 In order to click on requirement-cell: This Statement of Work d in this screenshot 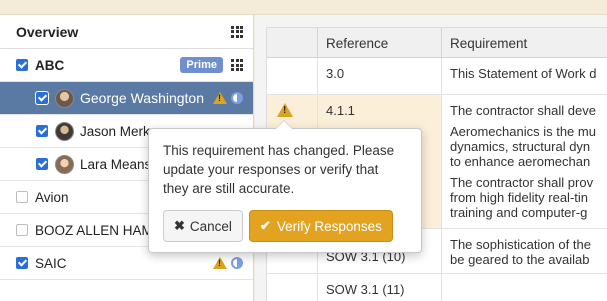, I will do `click(524, 76)`.